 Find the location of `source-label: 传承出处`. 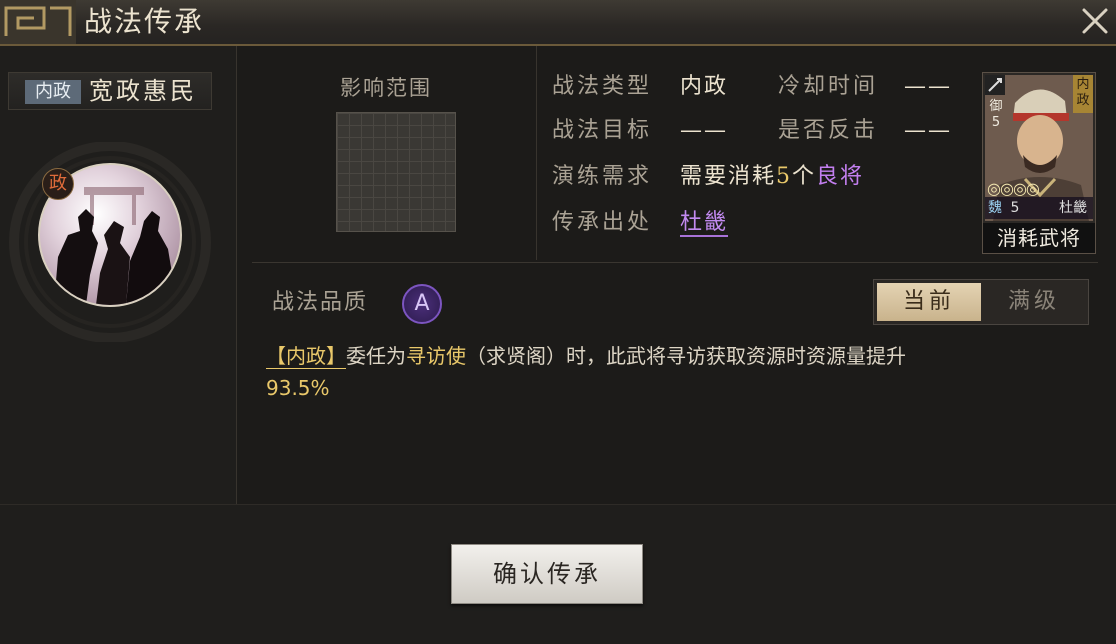

source-label: 传承出处 is located at coordinates (602, 222).